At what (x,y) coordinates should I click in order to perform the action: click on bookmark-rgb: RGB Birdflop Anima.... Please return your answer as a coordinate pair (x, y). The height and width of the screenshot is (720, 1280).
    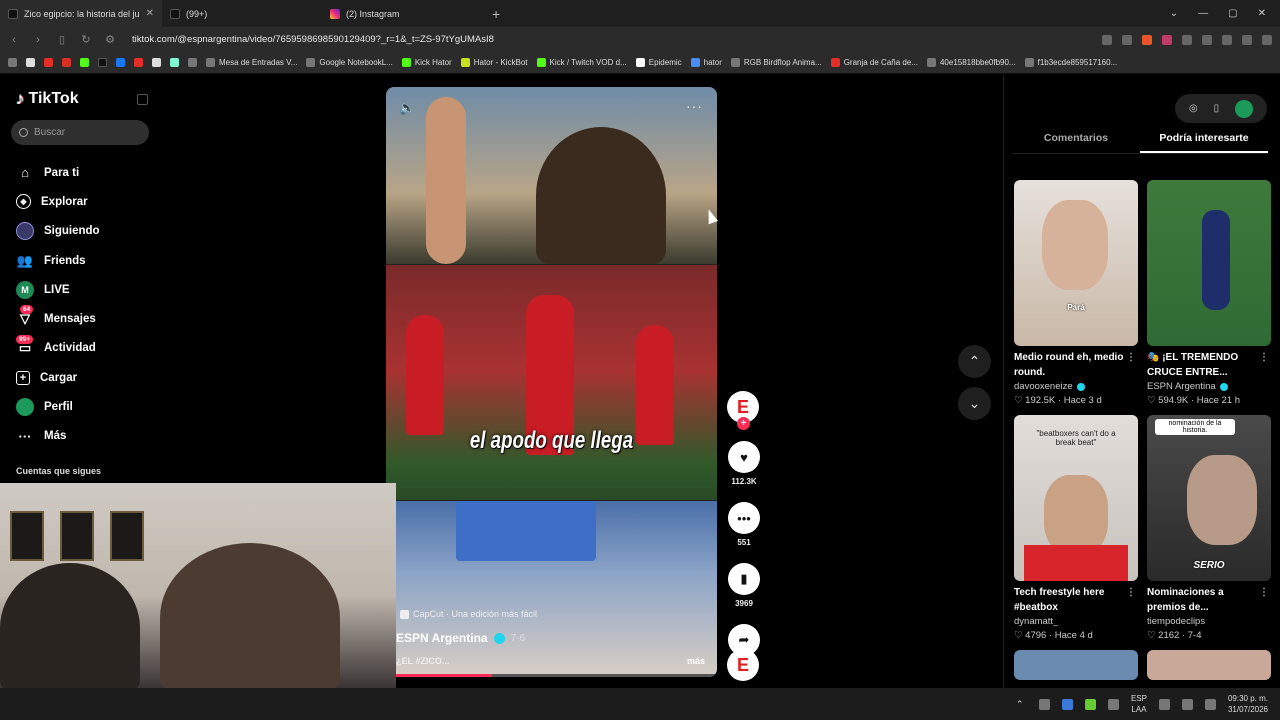
    Looking at the image, I should click on (776, 62).